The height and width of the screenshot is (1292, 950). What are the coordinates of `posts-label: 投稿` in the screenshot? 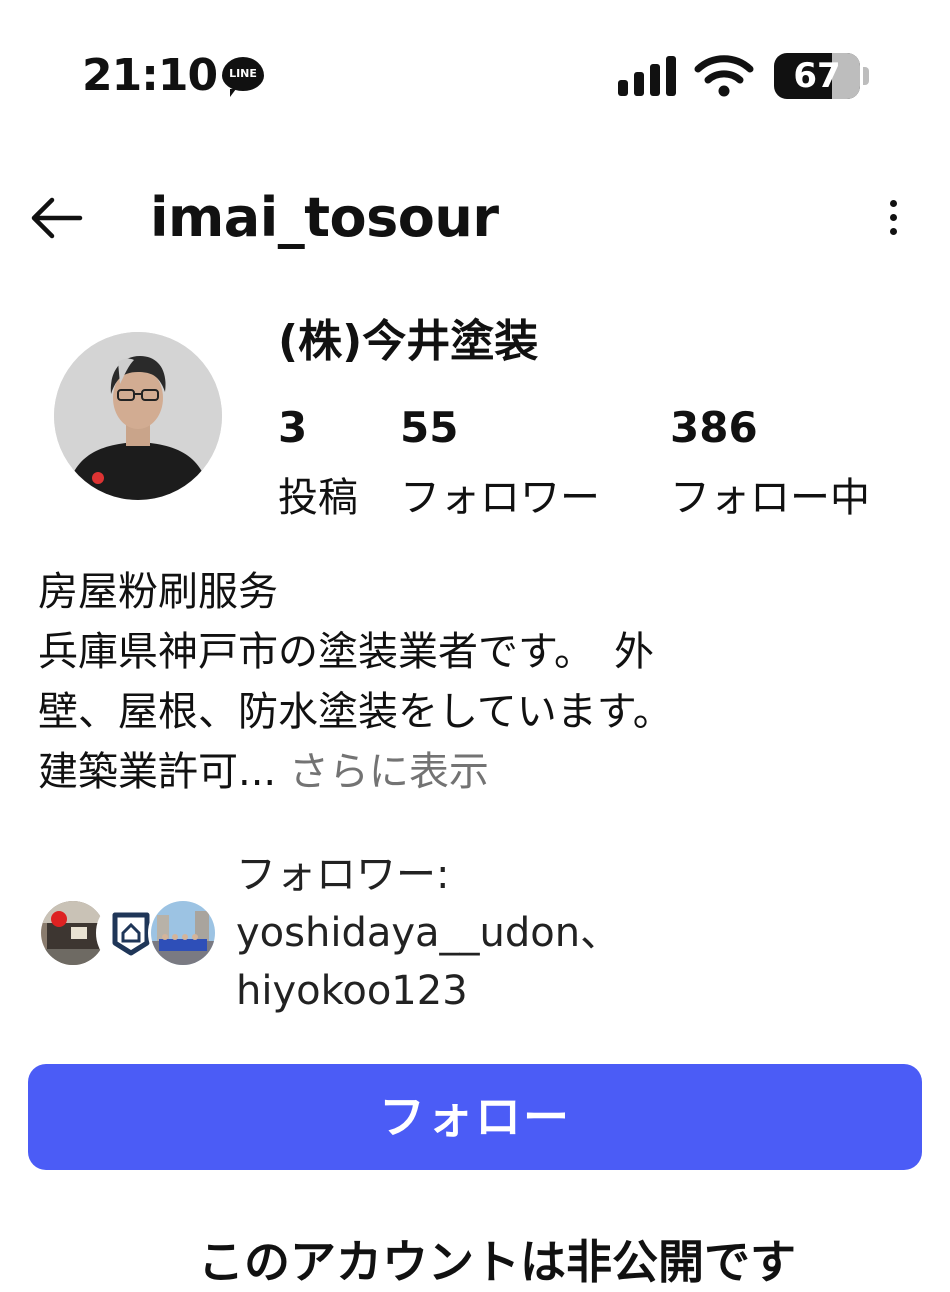 It's located at (318, 498).